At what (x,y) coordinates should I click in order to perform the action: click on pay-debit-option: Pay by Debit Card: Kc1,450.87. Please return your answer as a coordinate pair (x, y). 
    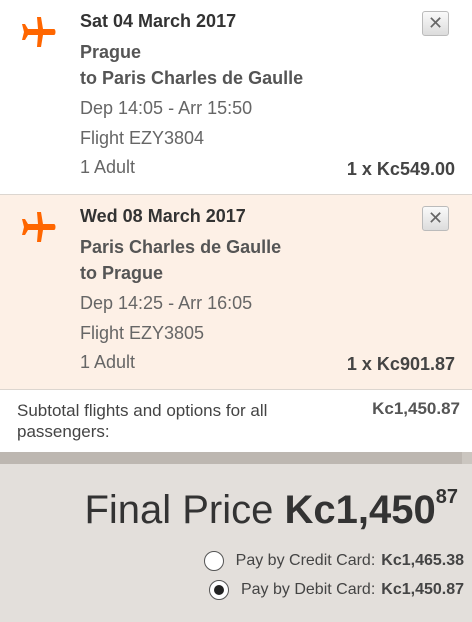
    Looking at the image, I should click on (336, 590).